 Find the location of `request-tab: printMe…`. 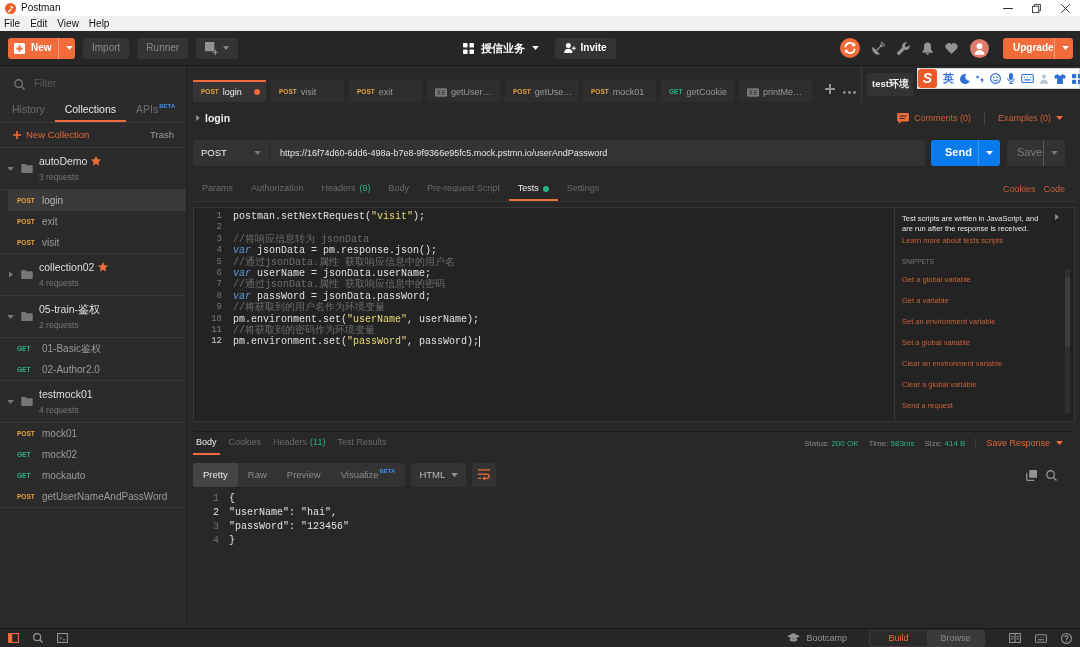

request-tab: printMe… is located at coordinates (775, 91).